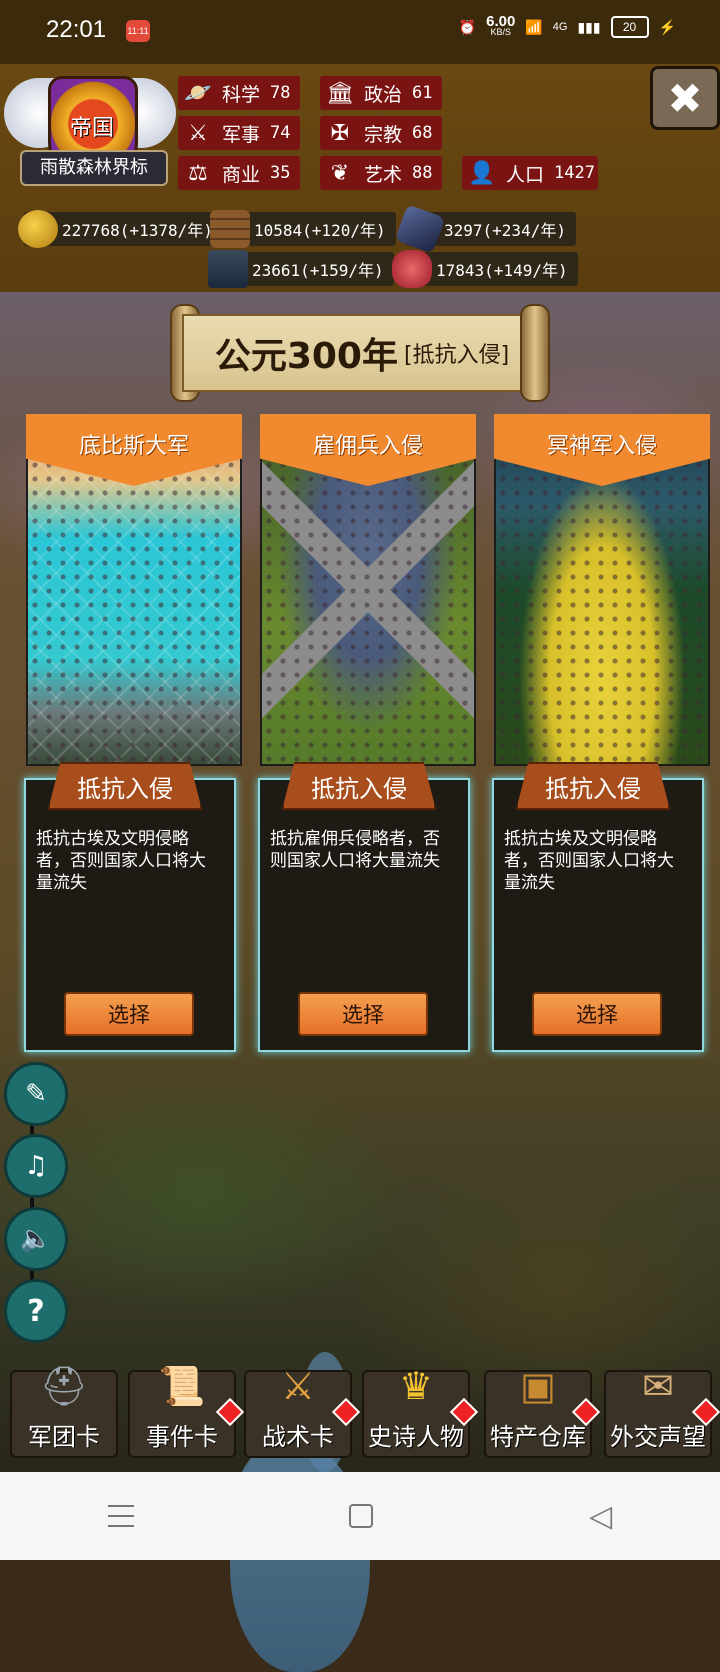 This screenshot has width=720, height=1672. What do you see at coordinates (355, 850) in the screenshot?
I see `card-description: 抵抗雇佣兵侵略者，否则国家人口将大量流失` at bounding box center [355, 850].